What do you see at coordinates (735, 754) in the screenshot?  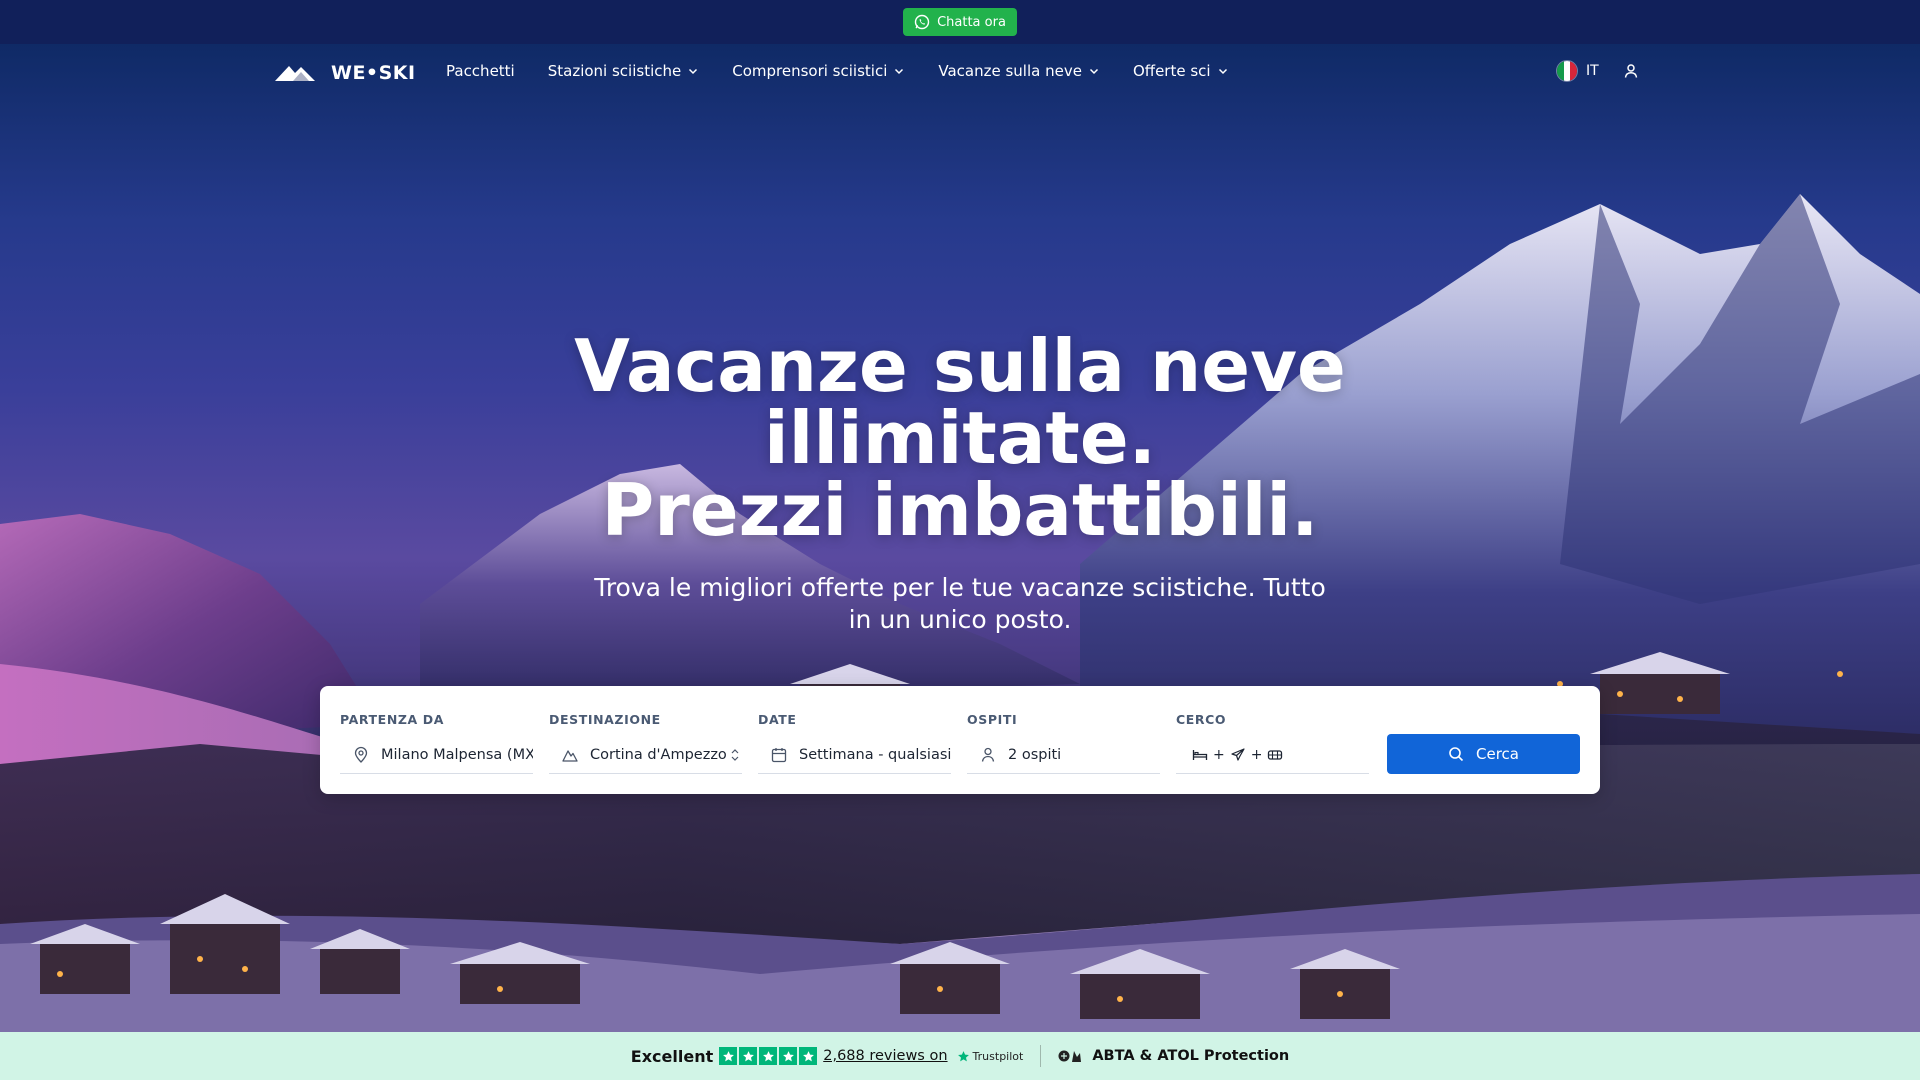 I see `up-down-chevron-icon` at bounding box center [735, 754].